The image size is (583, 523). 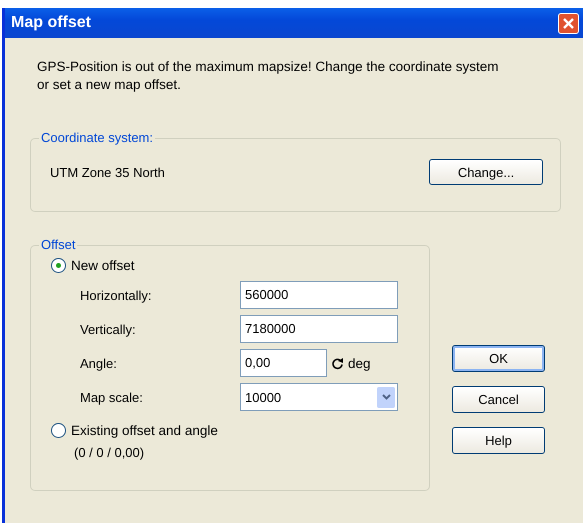 I want to click on unit-label: deg, so click(x=359, y=363).